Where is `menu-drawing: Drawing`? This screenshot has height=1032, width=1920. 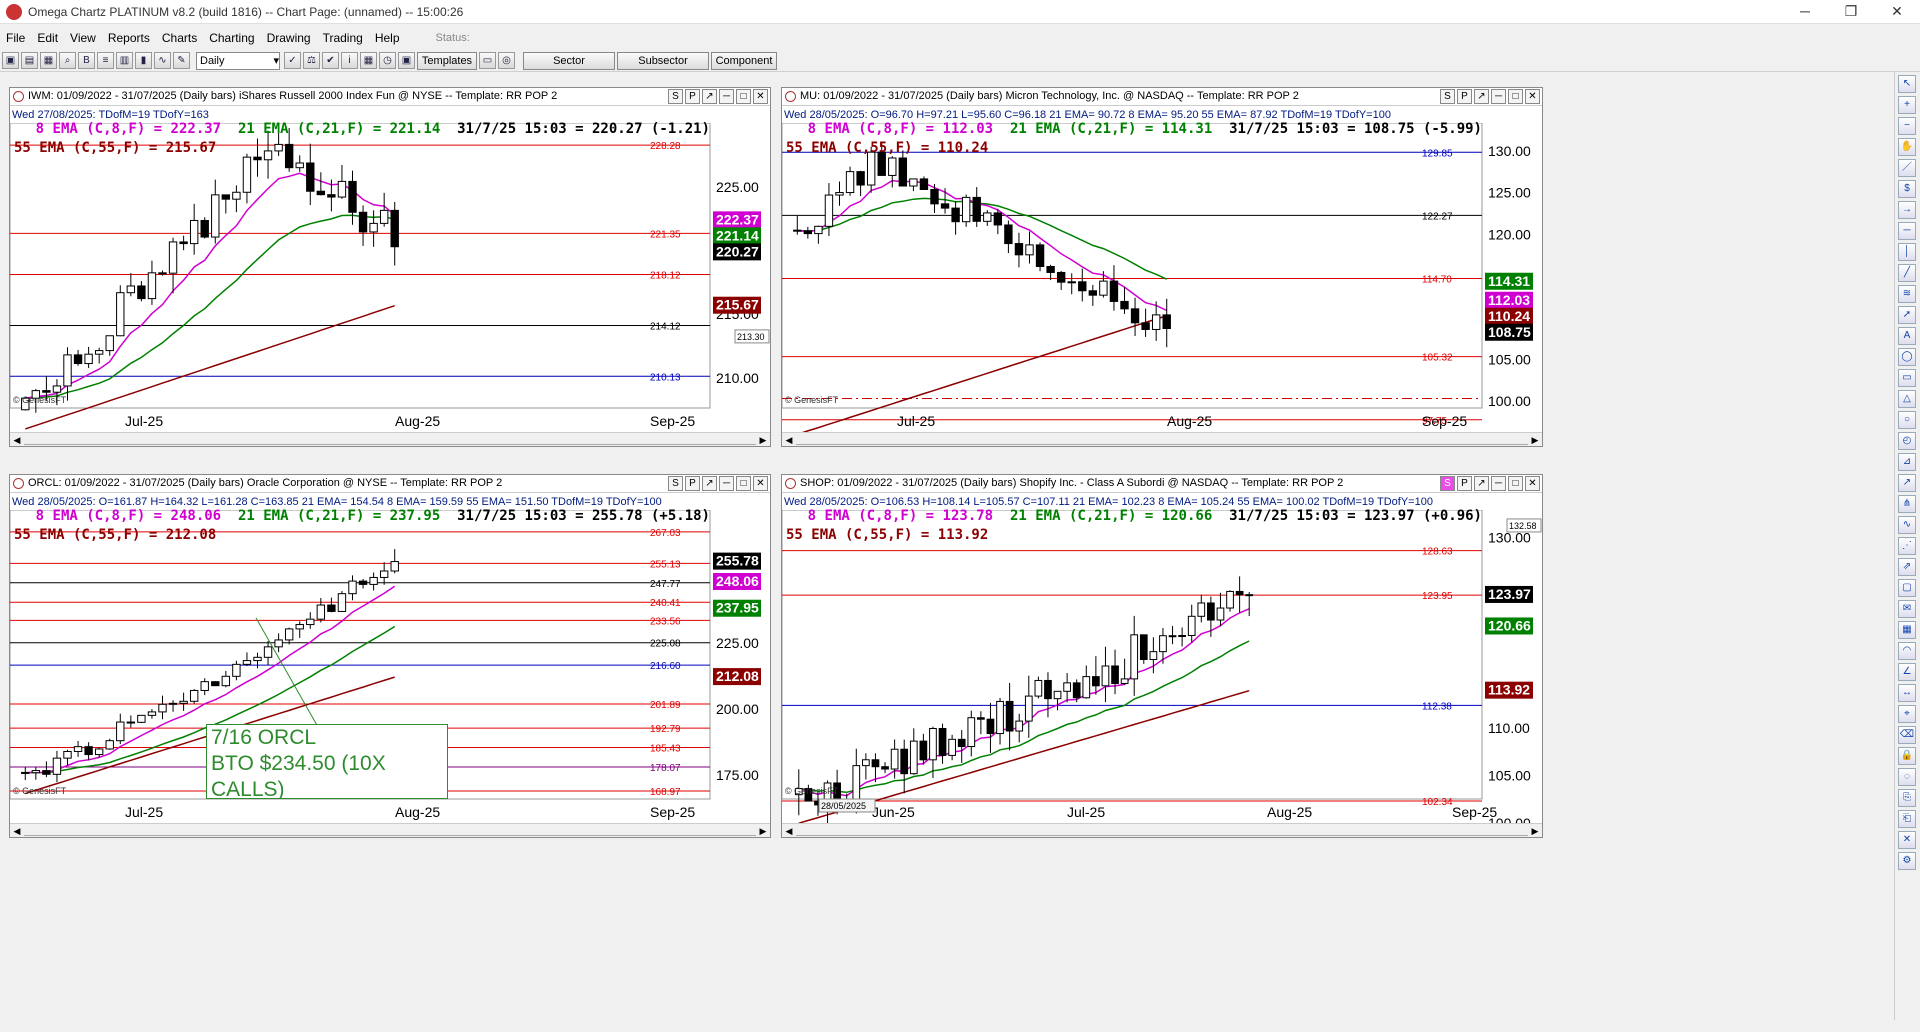
menu-drawing: Drawing is located at coordinates (289, 38).